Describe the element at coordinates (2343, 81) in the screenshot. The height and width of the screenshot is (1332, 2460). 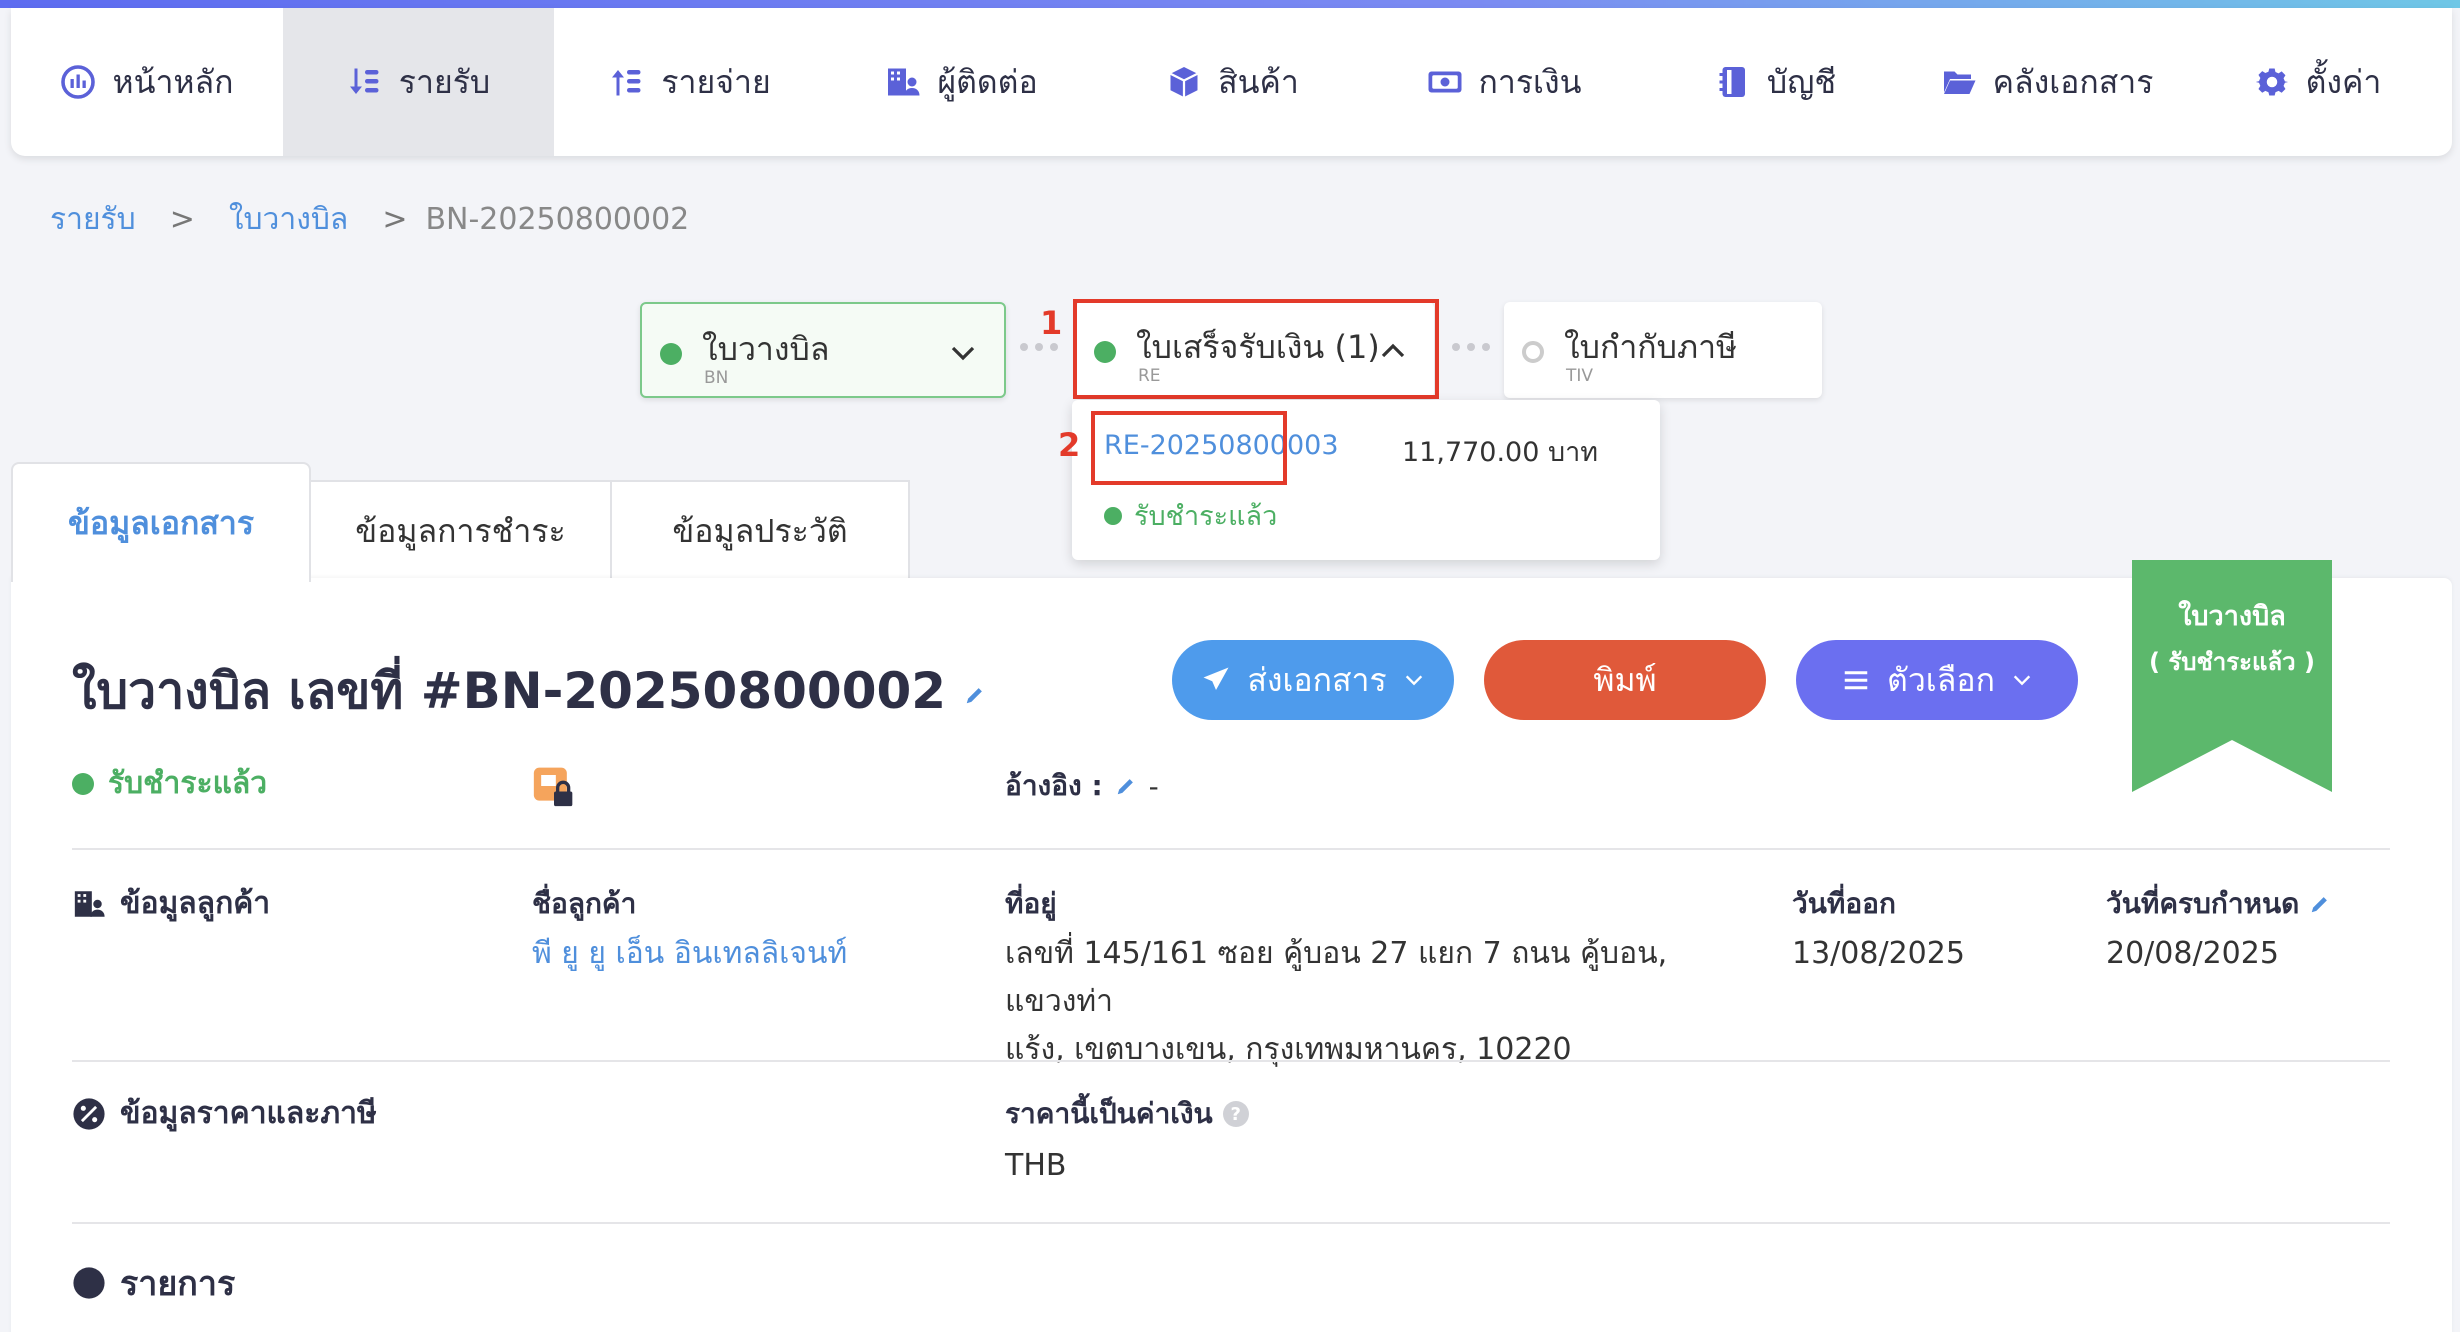
I see `nav-label: ตั้งค่า` at that location.